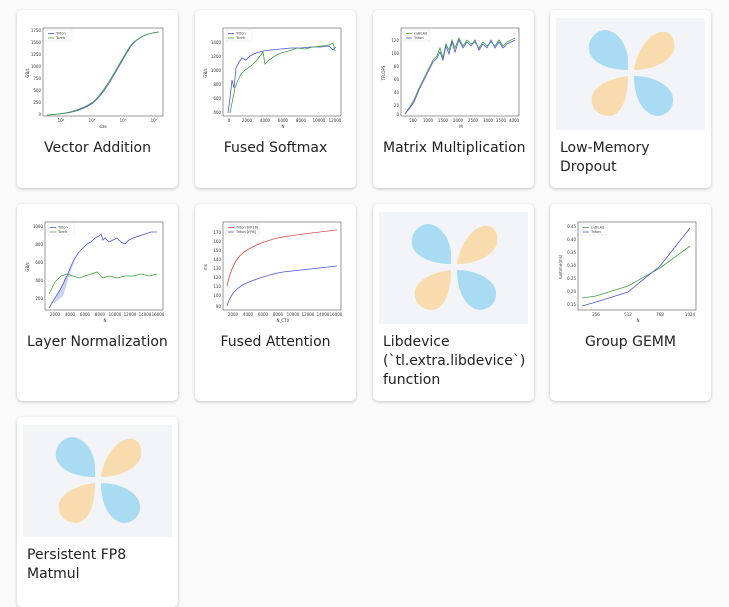 This screenshot has height=607, width=729. Describe the element at coordinates (275, 148) in the screenshot. I see `card-title: Fused Softmax` at that location.